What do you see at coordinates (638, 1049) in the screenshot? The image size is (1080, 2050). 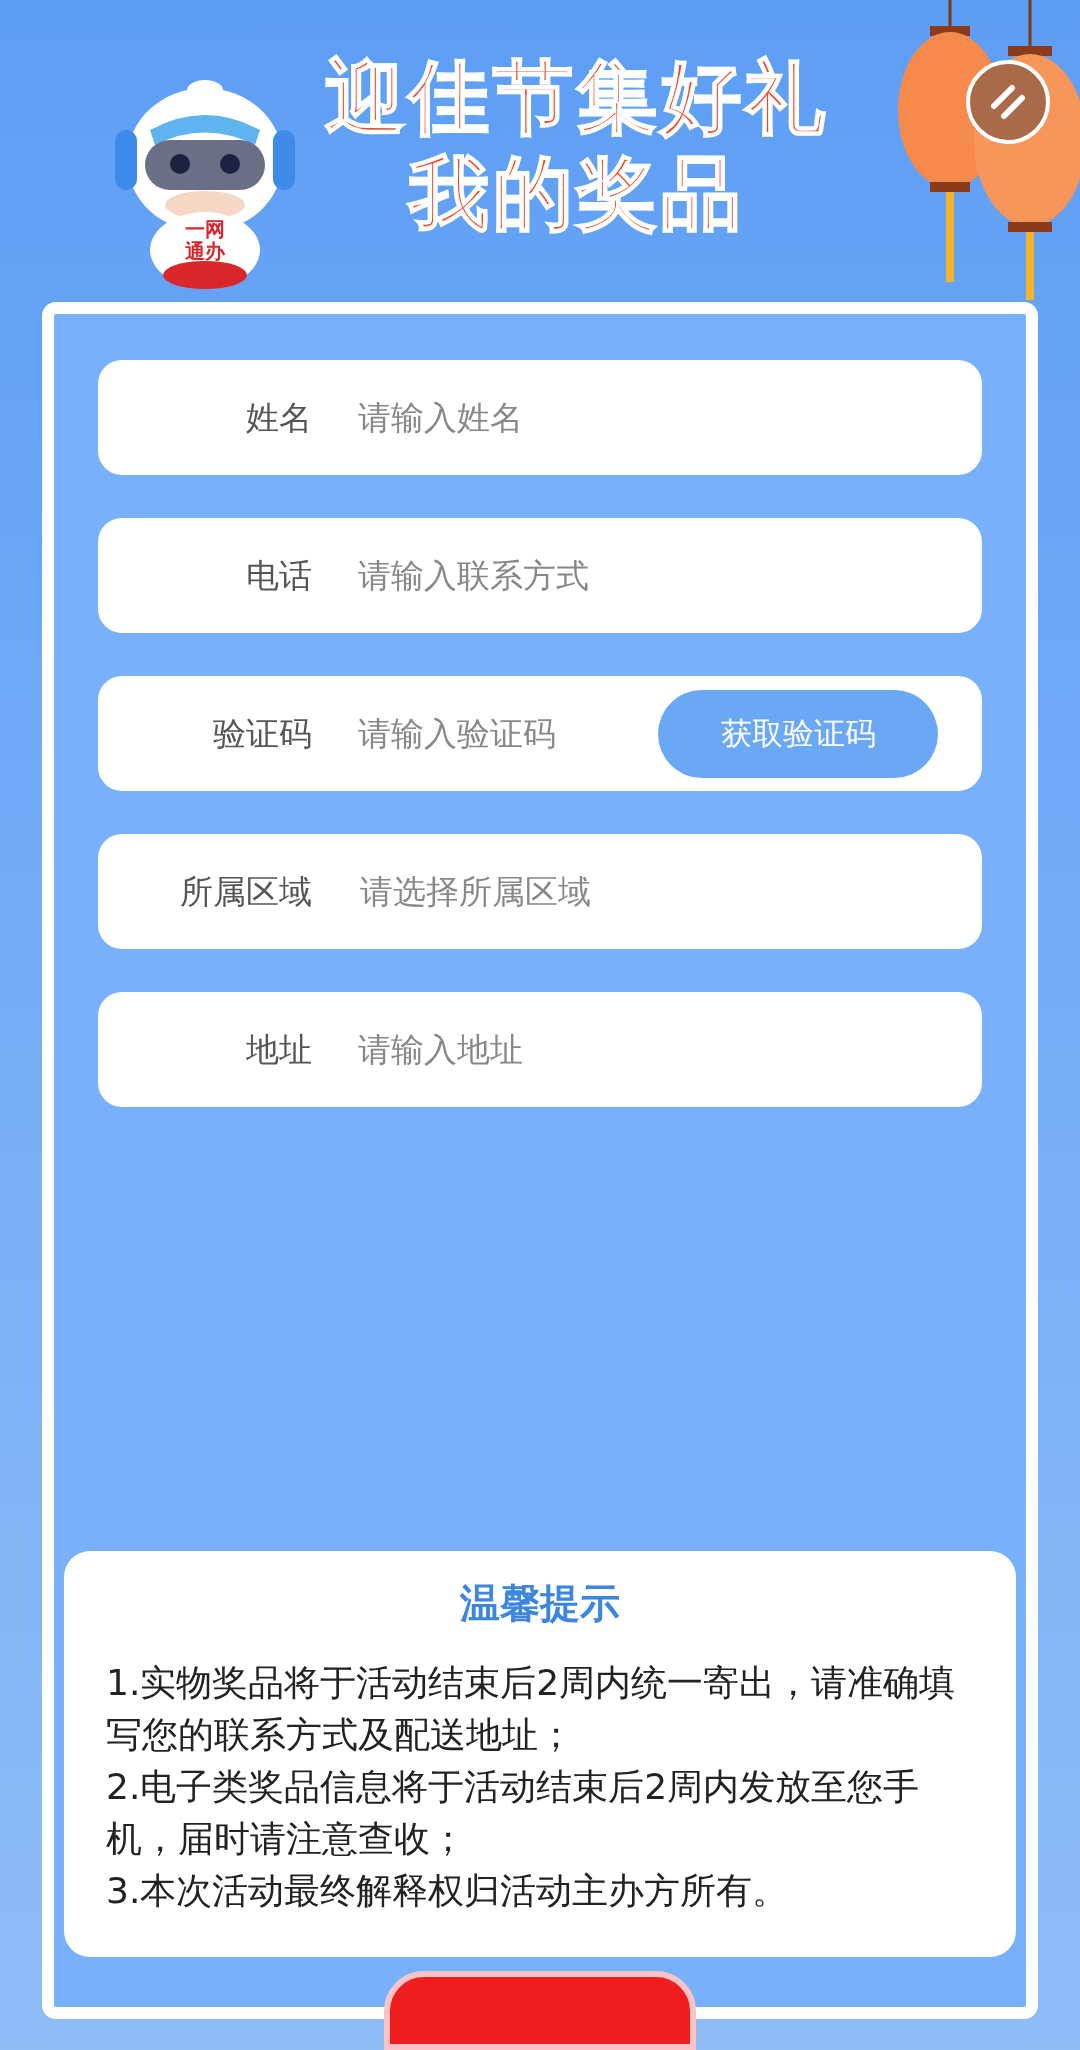 I see `text-input: 请输入地址` at bounding box center [638, 1049].